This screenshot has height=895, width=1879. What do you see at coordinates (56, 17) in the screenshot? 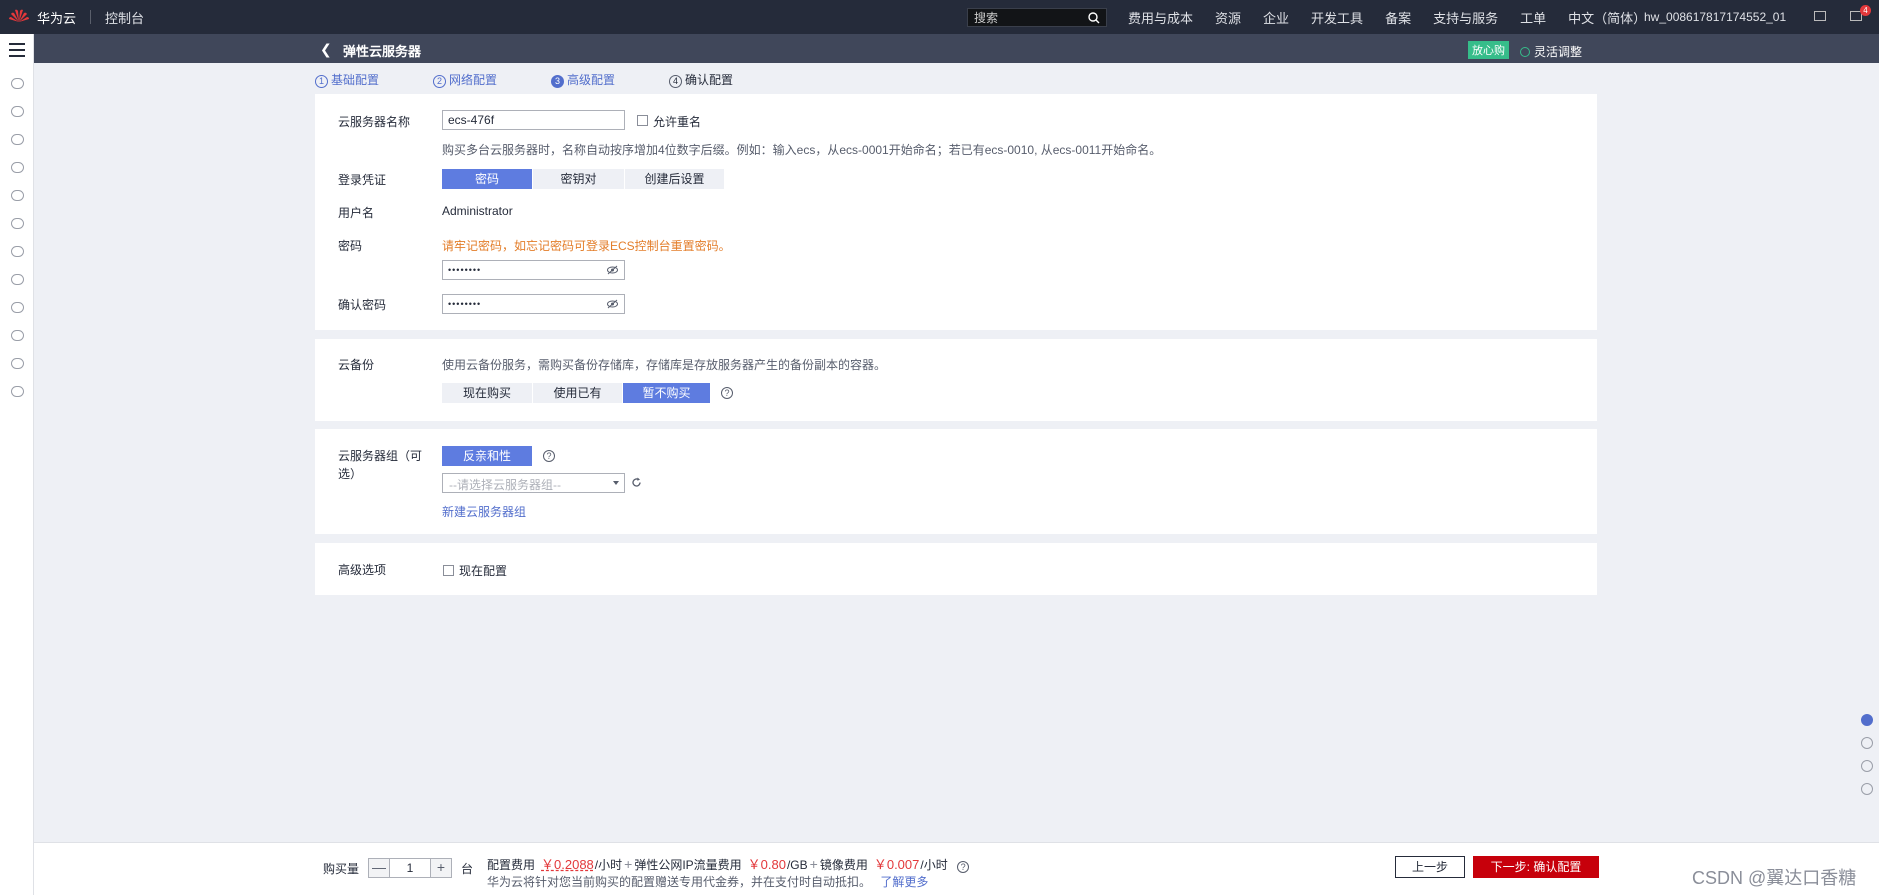
I see `brand-name: 华为云` at bounding box center [56, 17].